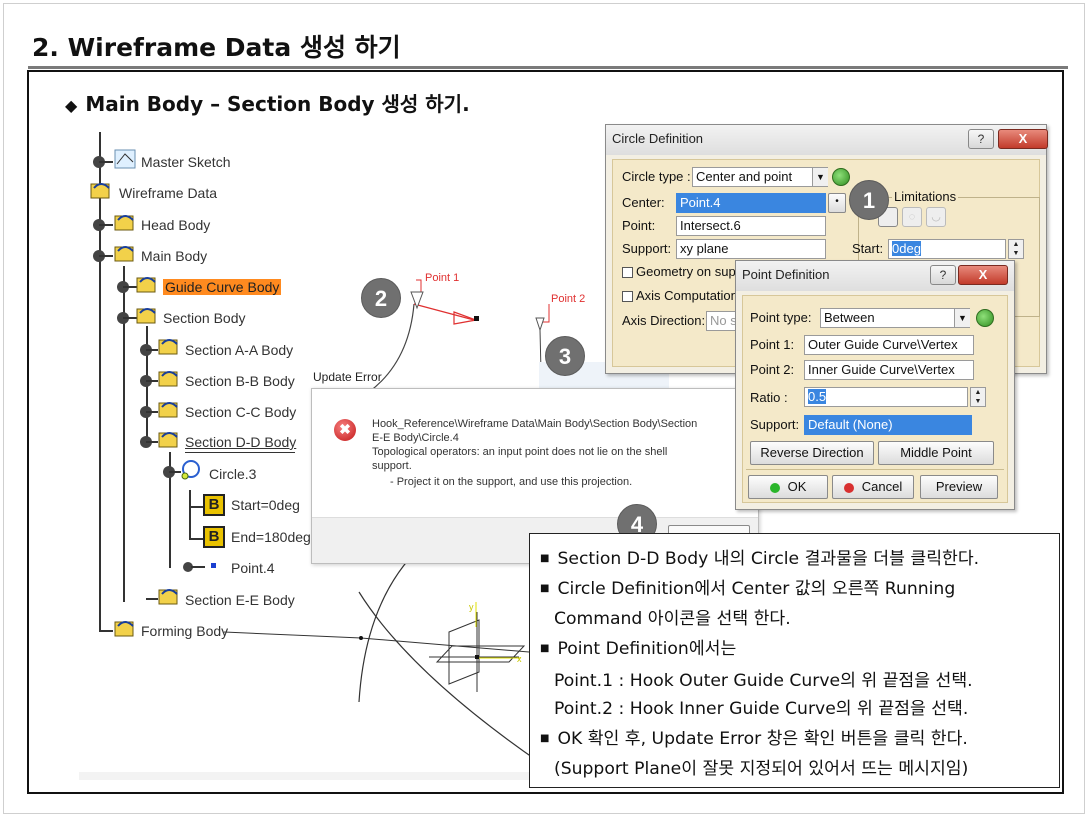 The image size is (1089, 818). What do you see at coordinates (240, 600) in the screenshot?
I see `tree-item-section-ee: Section E-E Body` at bounding box center [240, 600].